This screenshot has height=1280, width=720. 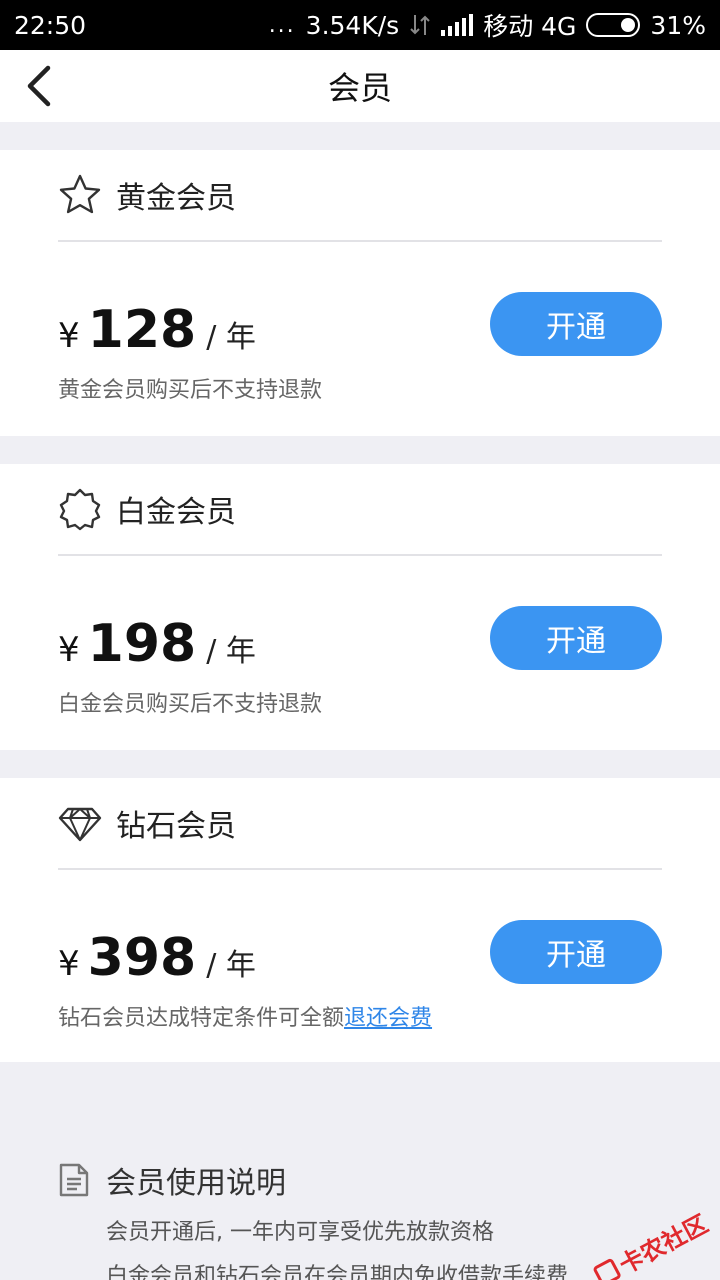 What do you see at coordinates (358, 1180) in the screenshot?
I see `info-title-row: 会员使用说明` at bounding box center [358, 1180].